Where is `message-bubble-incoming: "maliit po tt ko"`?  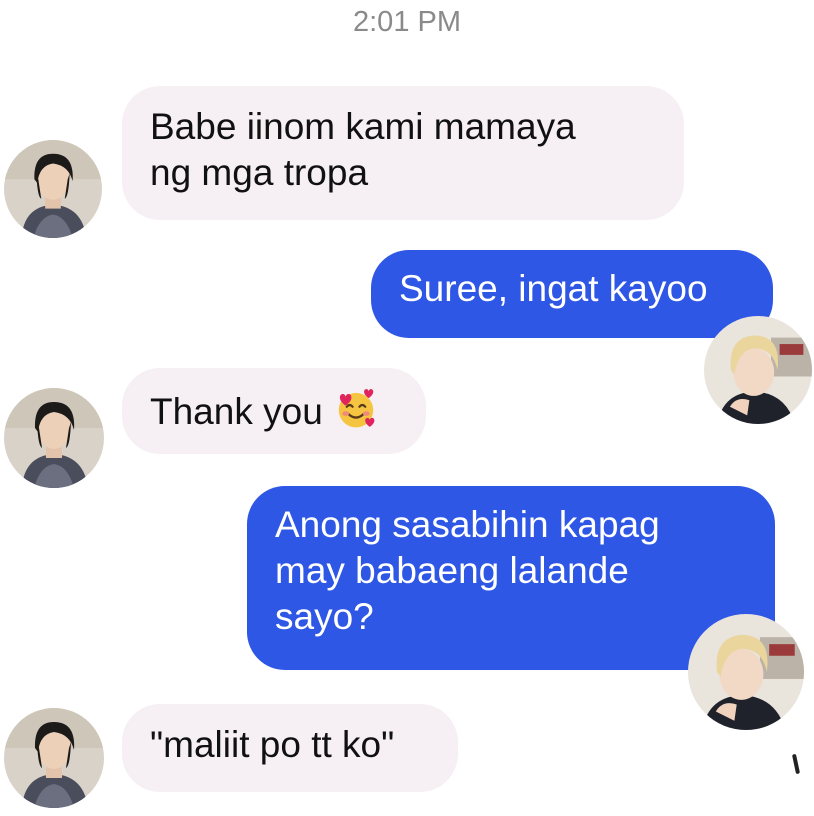
message-bubble-incoming: "maliit po tt ko" is located at coordinates (290, 748).